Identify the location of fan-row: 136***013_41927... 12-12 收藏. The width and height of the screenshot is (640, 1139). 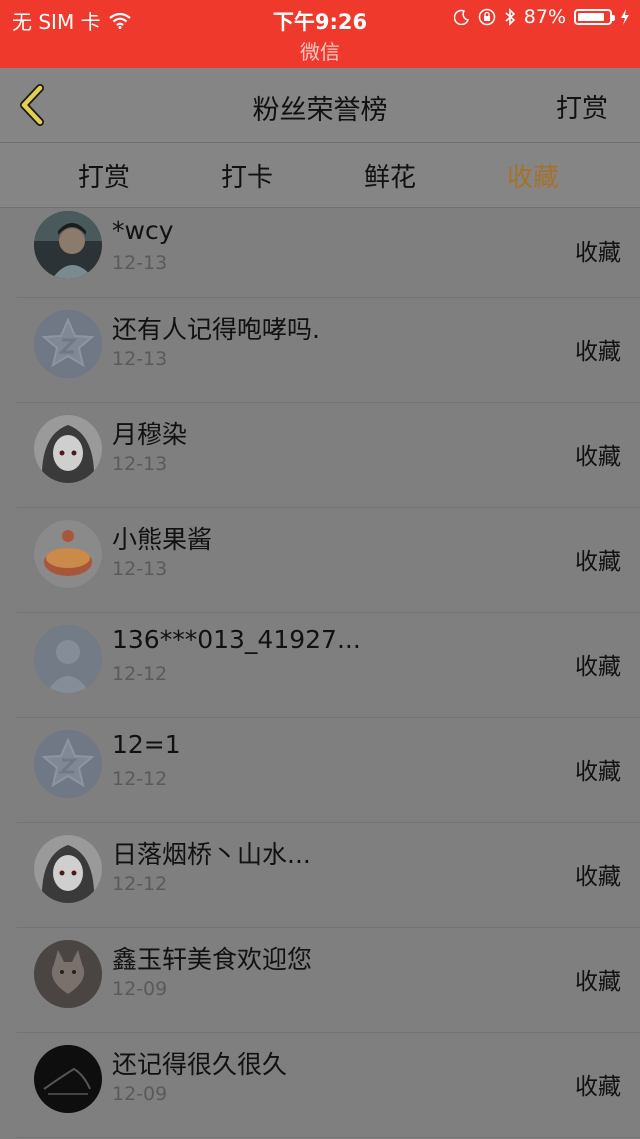
(328, 665).